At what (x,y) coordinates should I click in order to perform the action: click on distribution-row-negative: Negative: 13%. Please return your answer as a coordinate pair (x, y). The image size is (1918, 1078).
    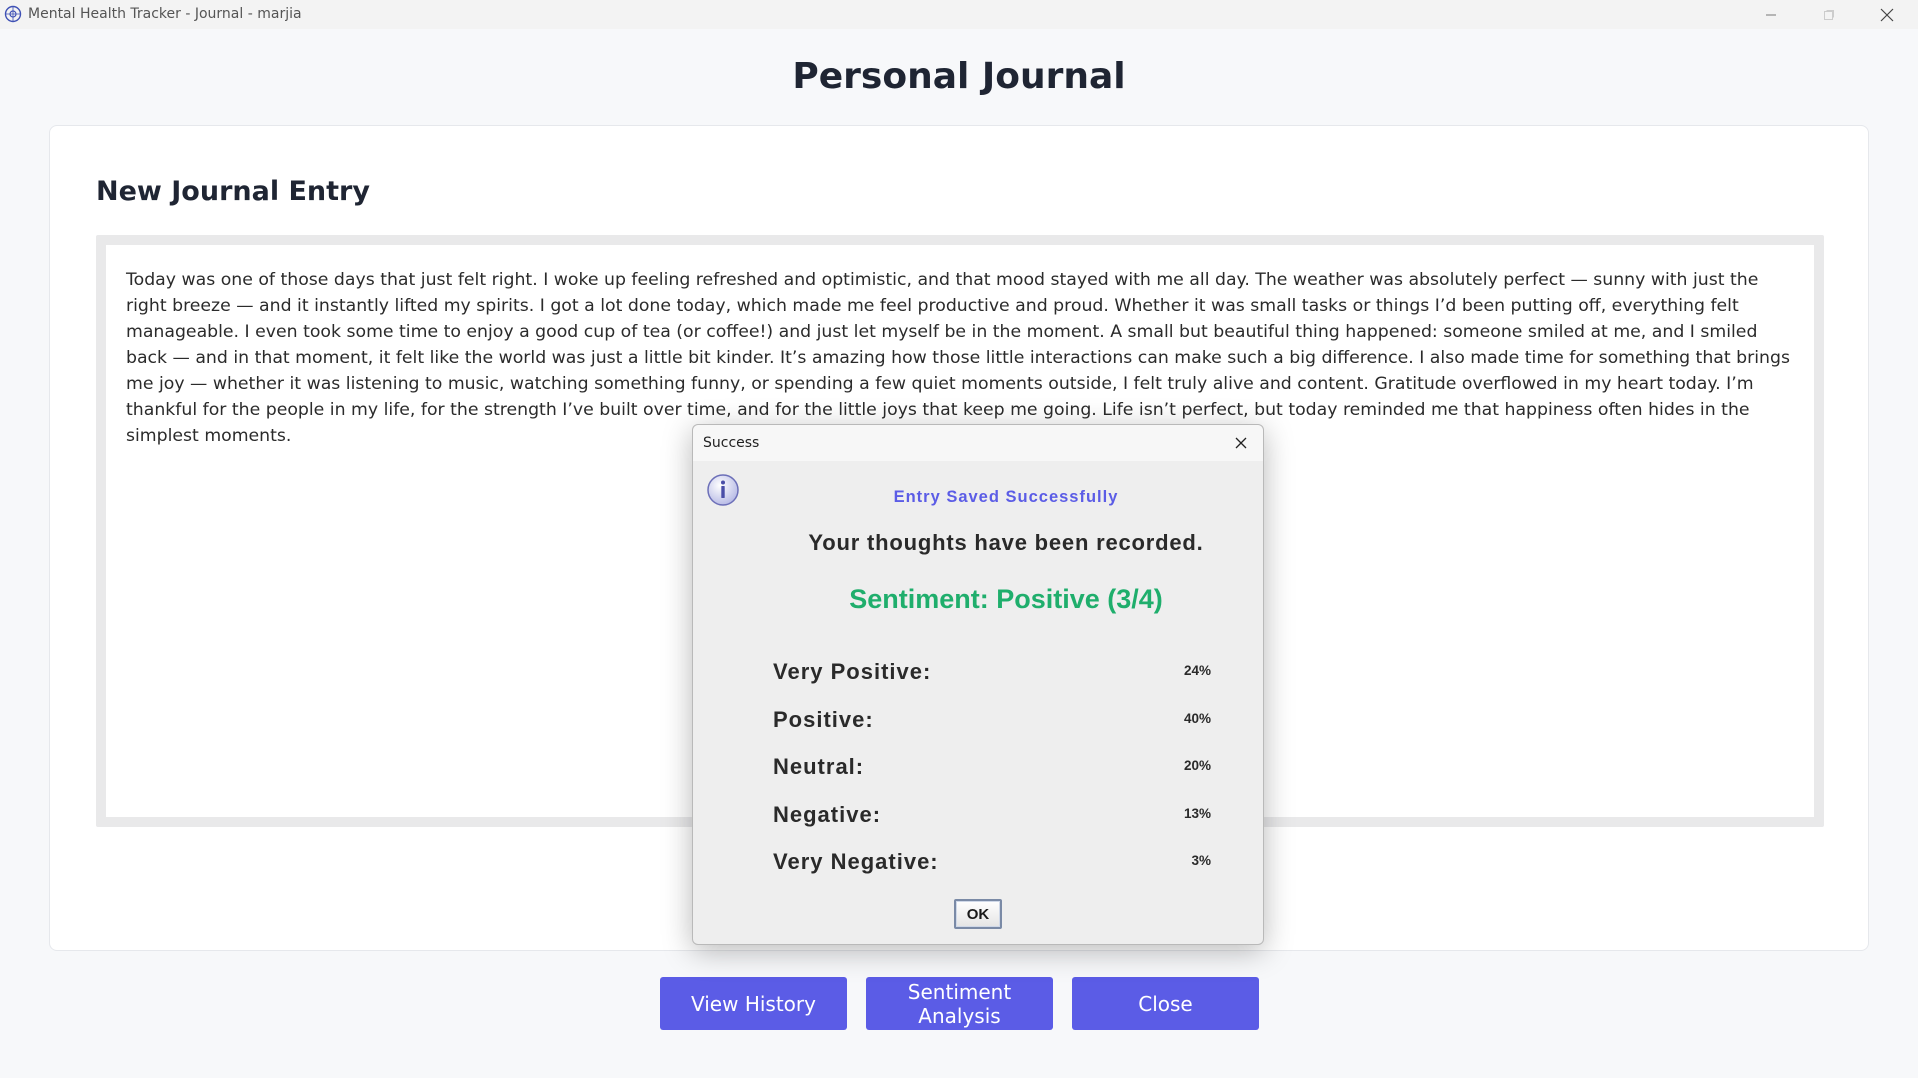
    Looking at the image, I should click on (992, 817).